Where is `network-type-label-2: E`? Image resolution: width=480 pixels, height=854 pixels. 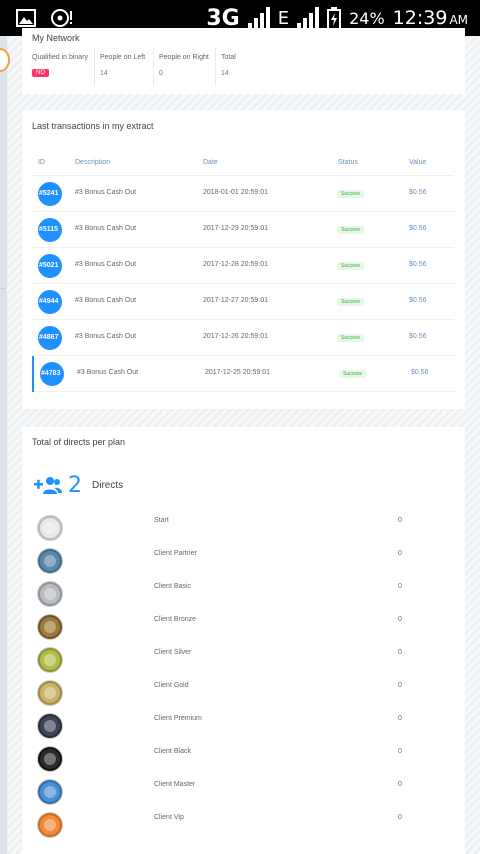
network-type-label-2: E is located at coordinates (283, 18).